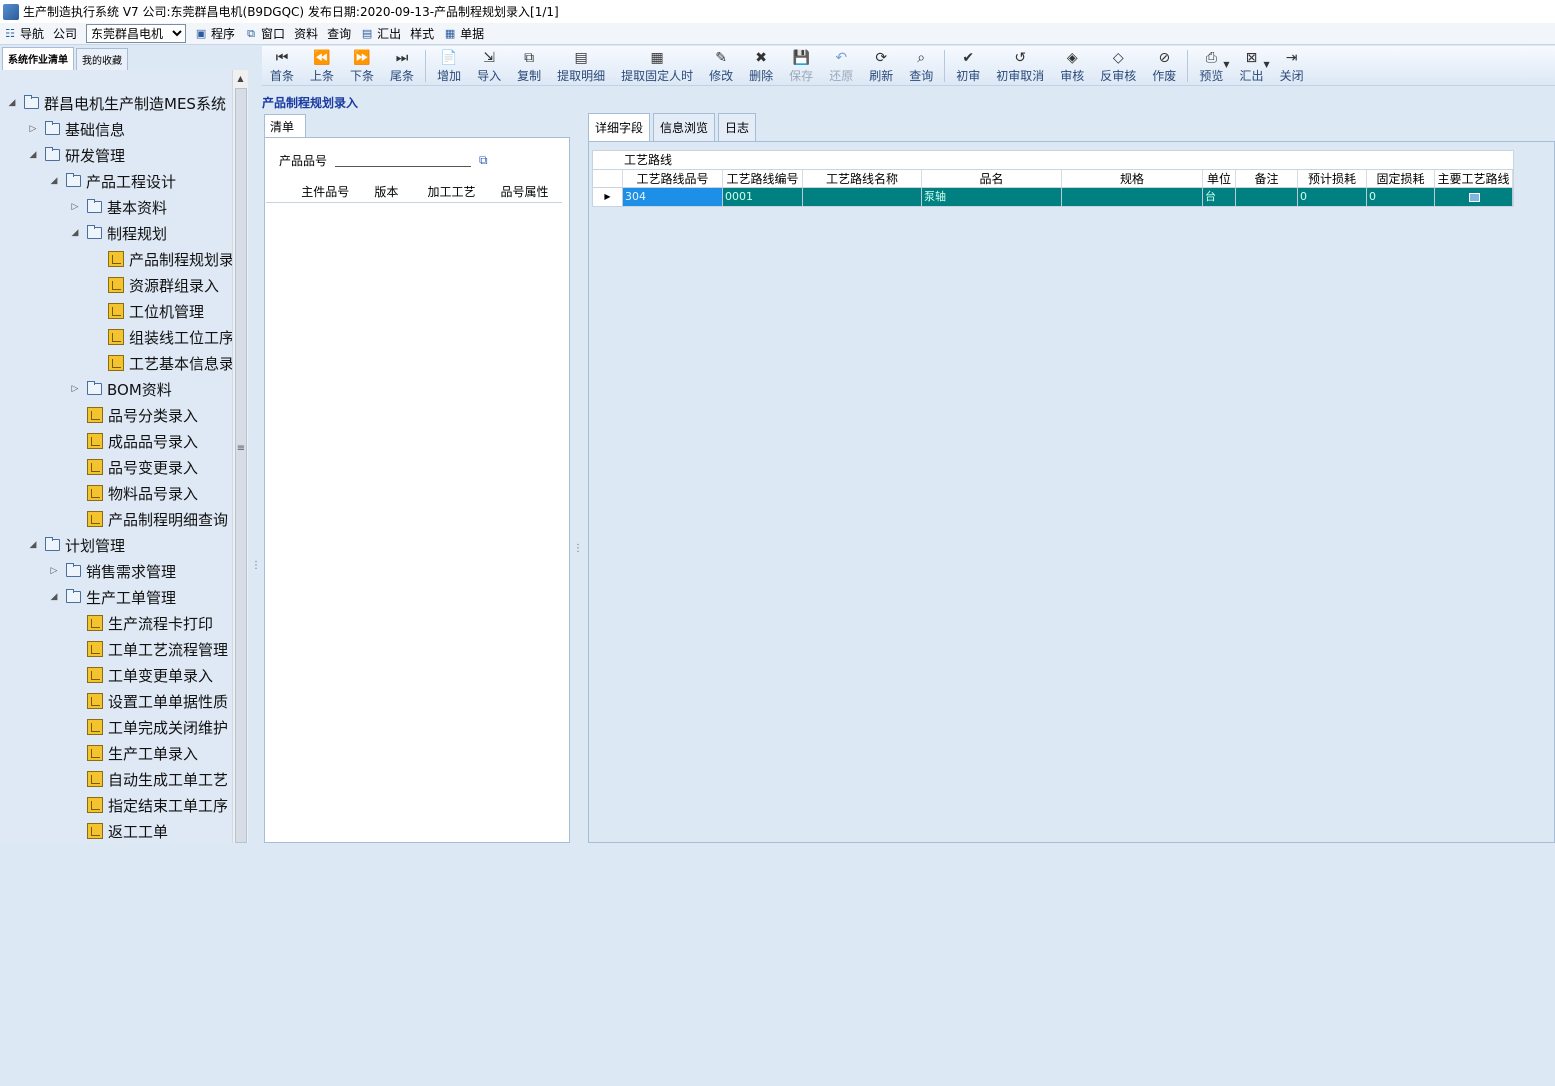  What do you see at coordinates (968, 67) in the screenshot?
I see `toolbar-button-check: ✔ 初审` at bounding box center [968, 67].